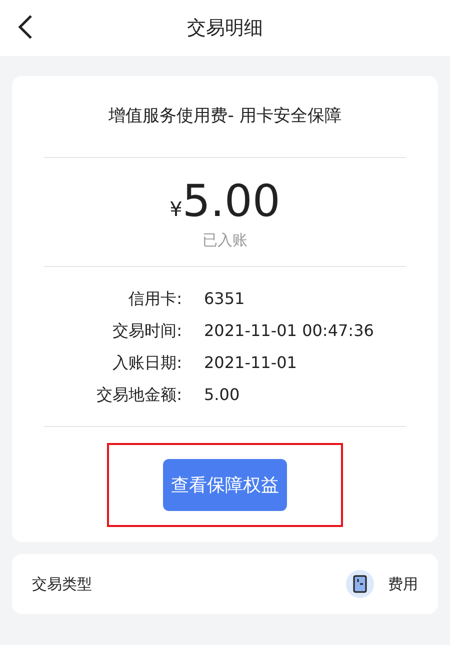 This screenshot has height=645, width=450. What do you see at coordinates (225, 117) in the screenshot?
I see `transaction-description: 增值服务使用费- 用卡安全保障` at bounding box center [225, 117].